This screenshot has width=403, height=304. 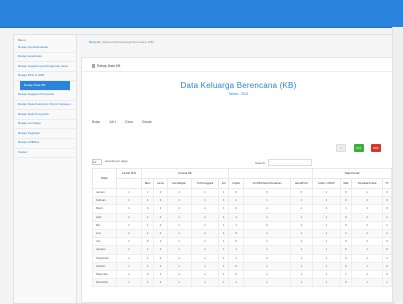 What do you see at coordinates (290, 162) in the screenshot?
I see `search-input` at bounding box center [290, 162].